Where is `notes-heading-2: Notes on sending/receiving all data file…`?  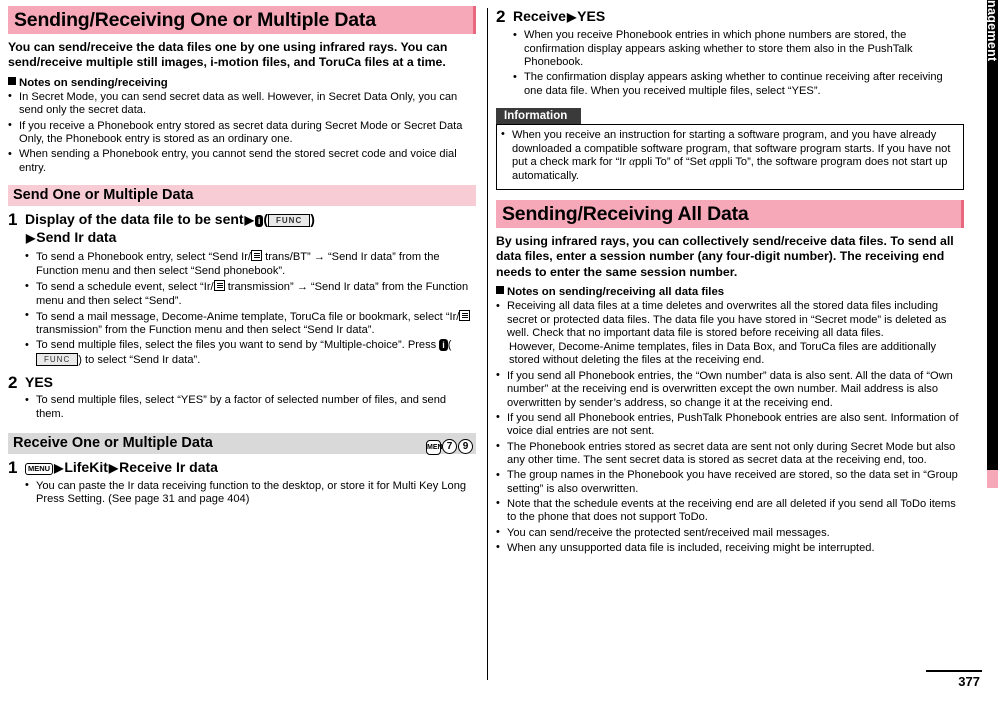 notes-heading-2: Notes on sending/receiving all data file… is located at coordinates (730, 292).